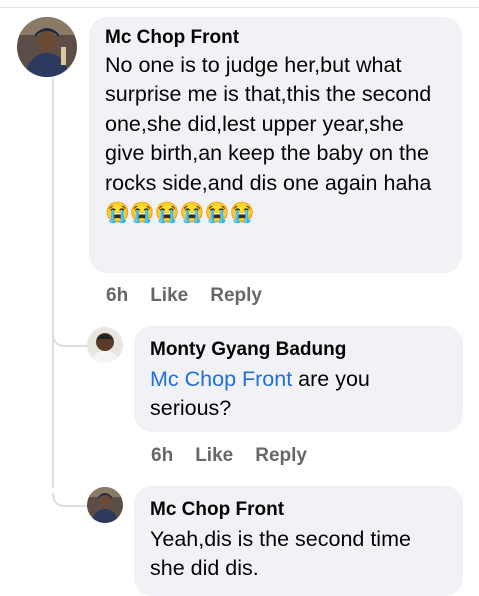  What do you see at coordinates (299, 350) in the screenshot?
I see `comment-author: Monty Gyang Badung` at bounding box center [299, 350].